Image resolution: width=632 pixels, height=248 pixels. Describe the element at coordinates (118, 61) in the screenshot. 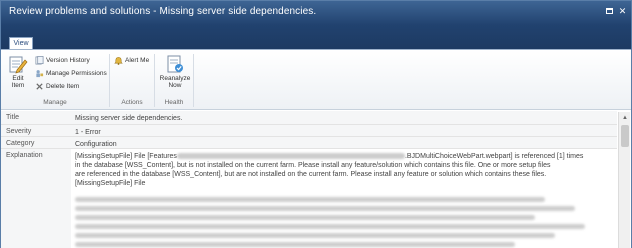

I see `alert-bell-icon` at that location.